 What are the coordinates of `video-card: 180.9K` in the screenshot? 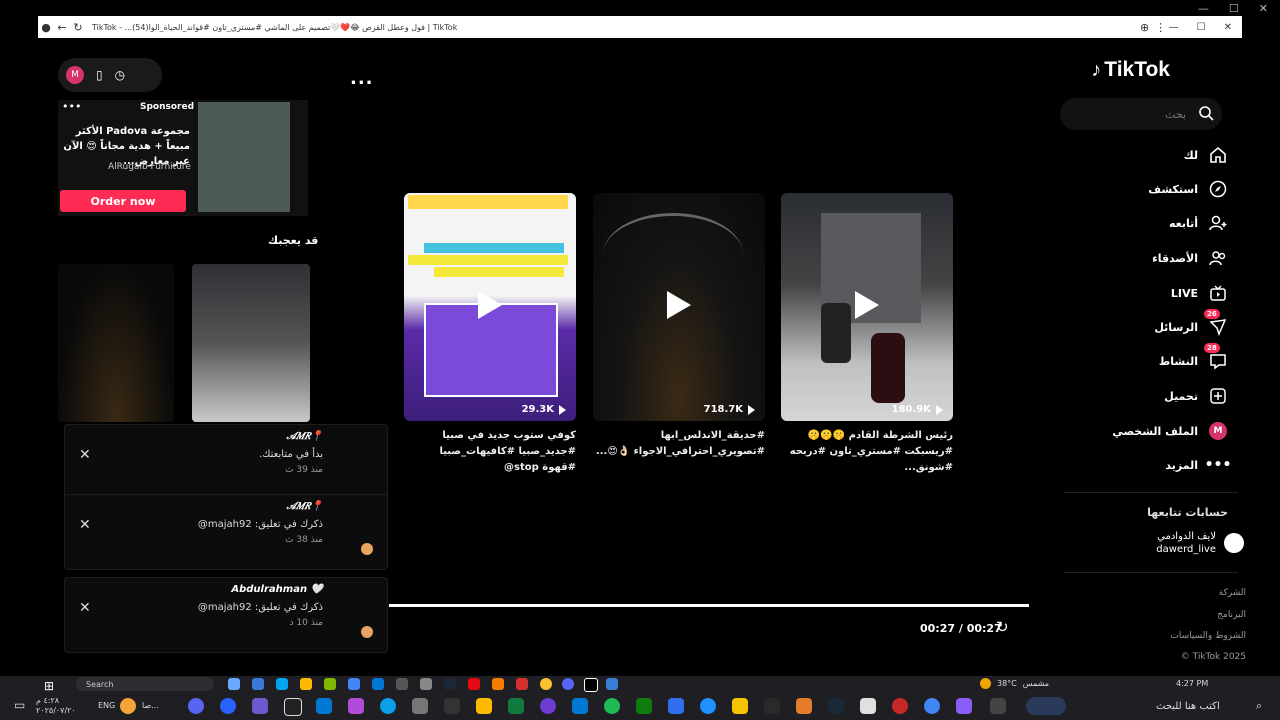 It's located at (867, 307).